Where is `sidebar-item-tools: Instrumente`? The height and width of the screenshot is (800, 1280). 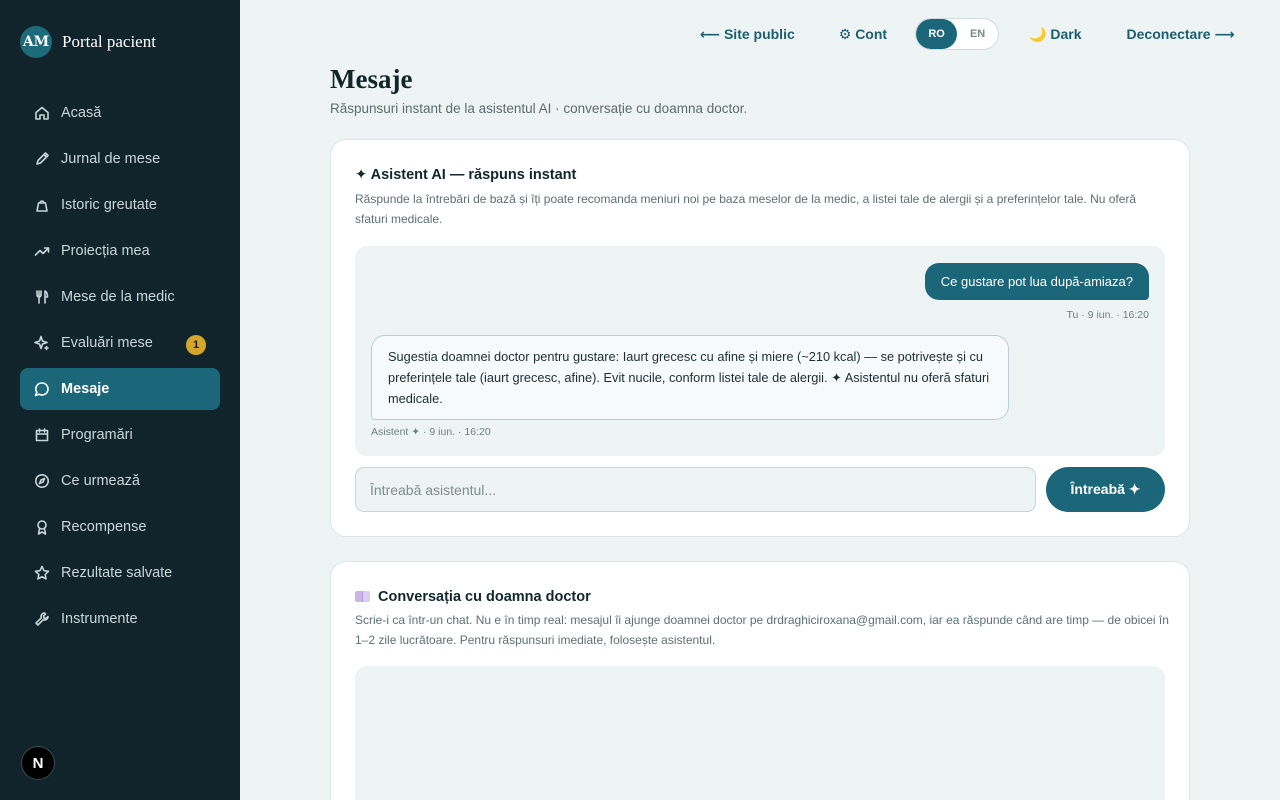 sidebar-item-tools: Instrumente is located at coordinates (120, 619).